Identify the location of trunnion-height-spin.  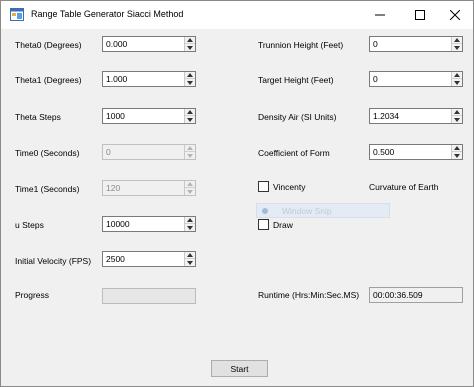
(456, 44).